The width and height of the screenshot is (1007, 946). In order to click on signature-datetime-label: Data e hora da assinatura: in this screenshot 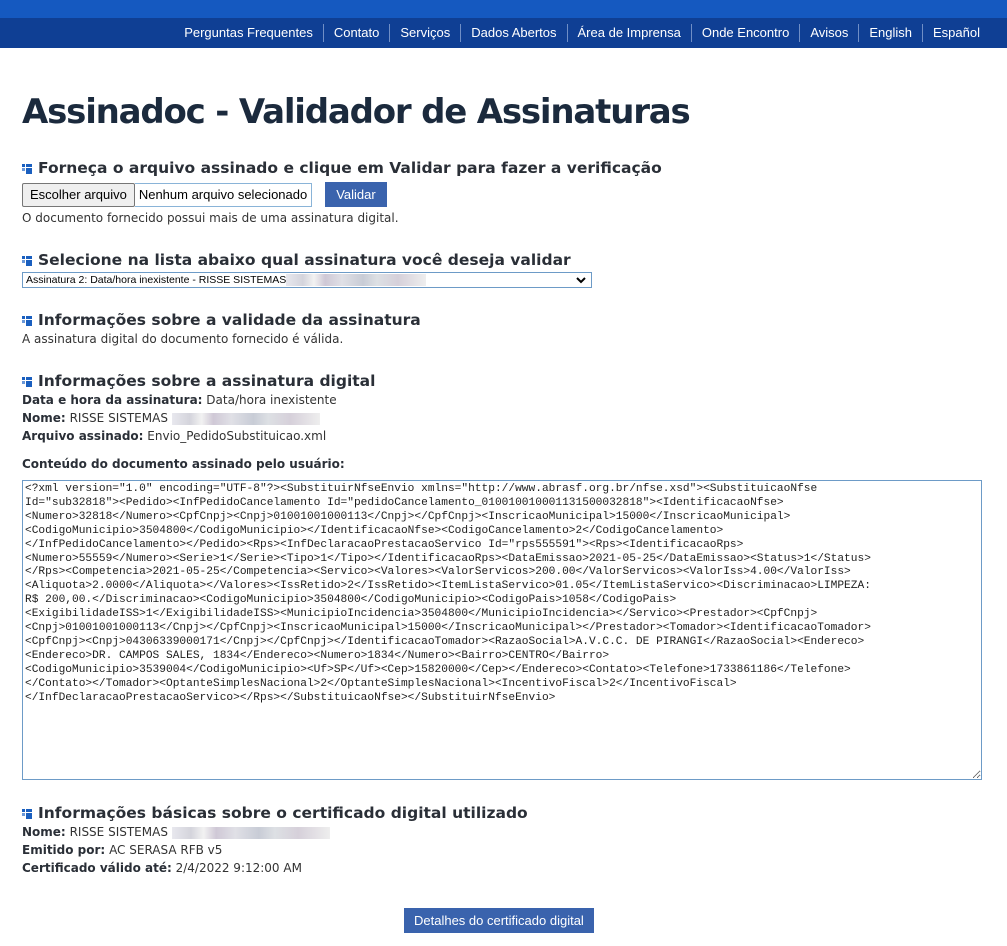, I will do `click(112, 400)`.